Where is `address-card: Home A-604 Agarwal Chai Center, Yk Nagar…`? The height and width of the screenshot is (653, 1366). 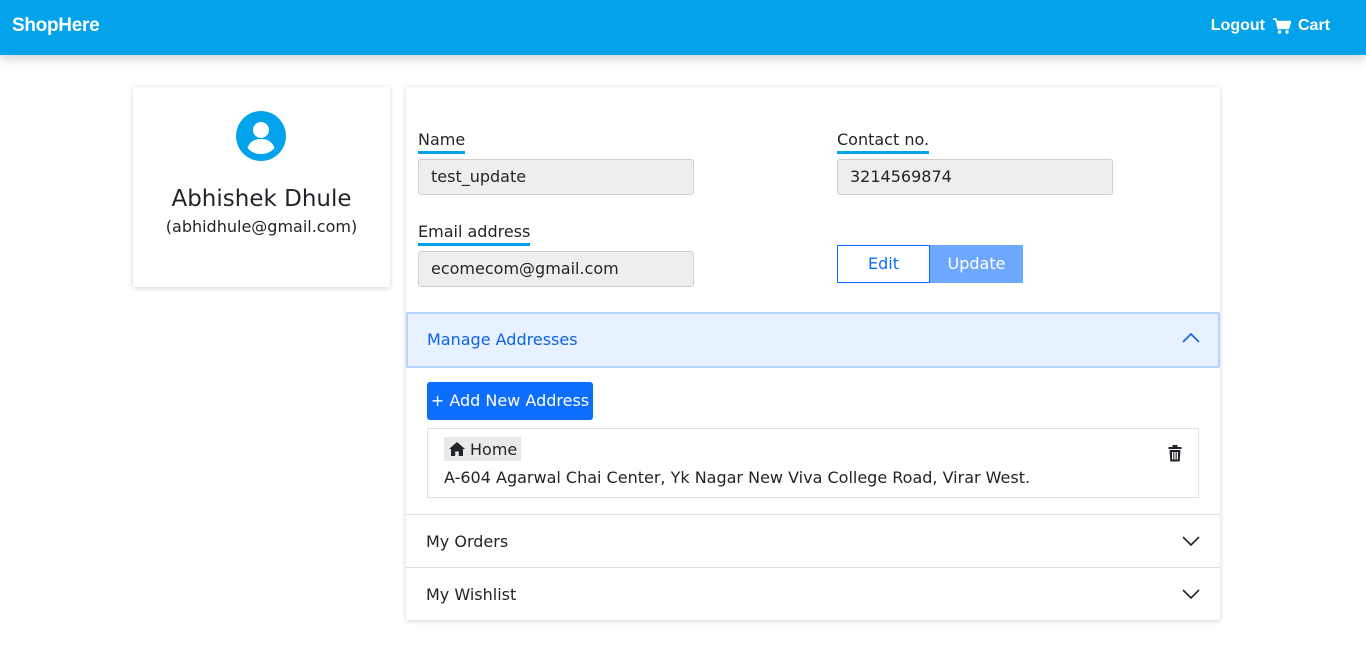 address-card: Home A-604 Agarwal Chai Center, Yk Nagar… is located at coordinates (813, 463).